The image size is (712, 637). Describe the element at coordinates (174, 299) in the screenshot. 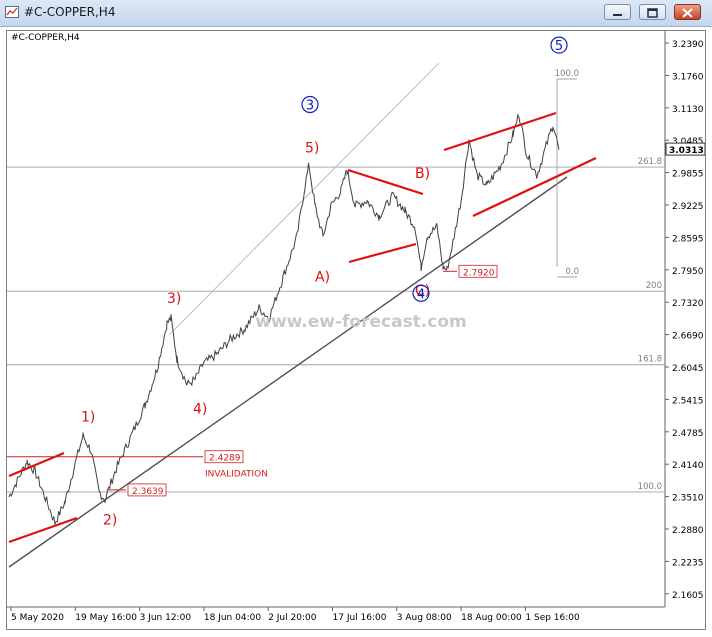

I see `wave-label-minor: 3)` at that location.